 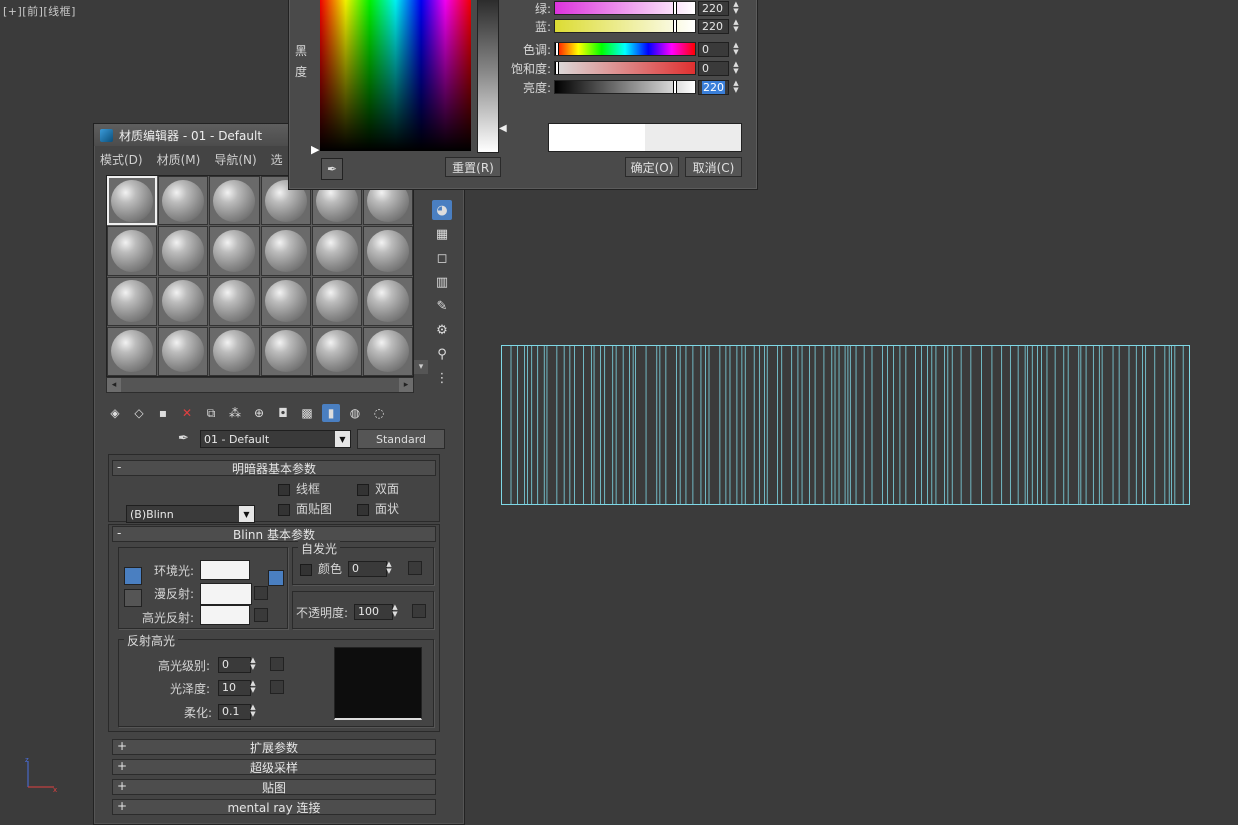 What do you see at coordinates (442, 354) in the screenshot?
I see `select-by-material-icon: ⚲` at bounding box center [442, 354].